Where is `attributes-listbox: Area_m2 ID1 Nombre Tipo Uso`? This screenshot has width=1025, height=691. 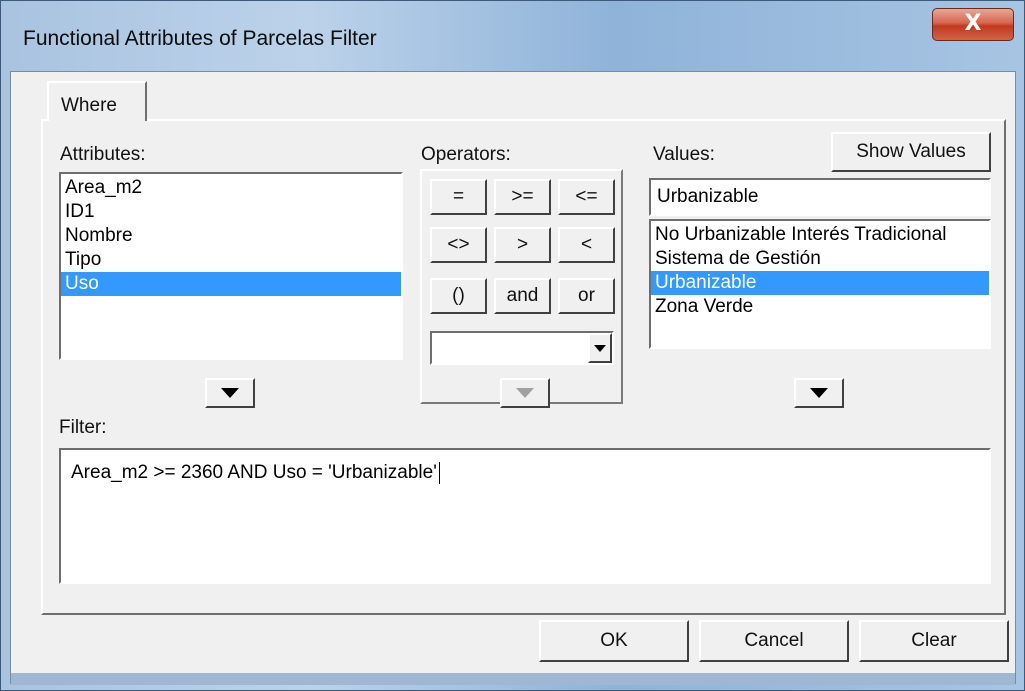
attributes-listbox: Area_m2 ID1 Nombre Tipo Uso is located at coordinates (231, 266).